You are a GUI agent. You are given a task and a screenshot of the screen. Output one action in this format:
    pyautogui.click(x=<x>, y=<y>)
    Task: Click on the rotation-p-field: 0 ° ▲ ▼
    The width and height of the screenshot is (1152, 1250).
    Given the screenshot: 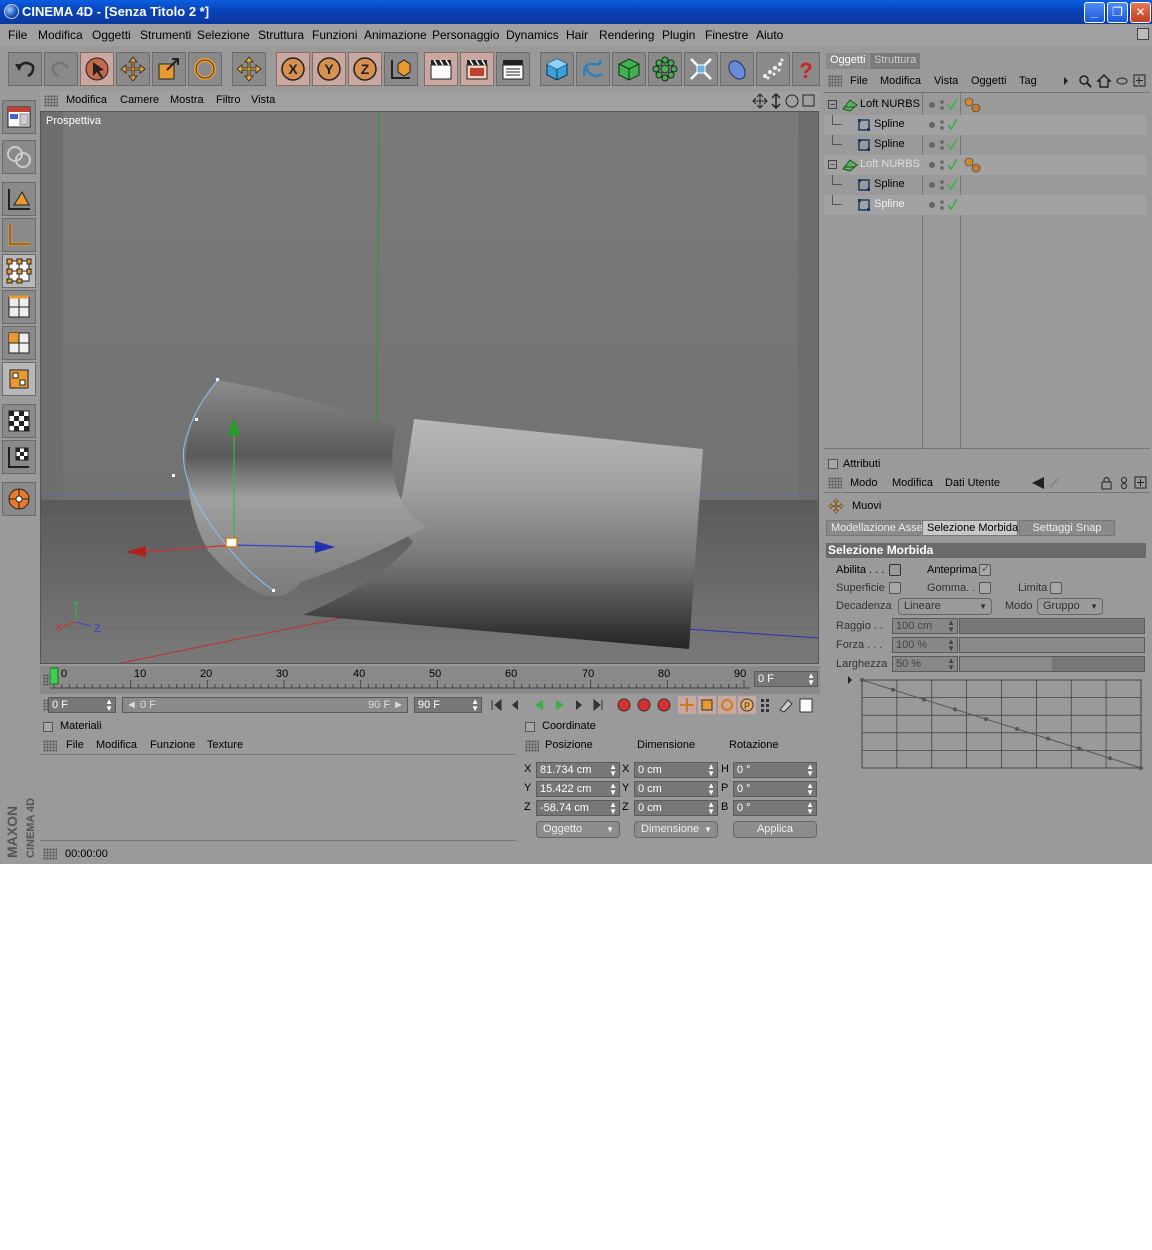 What is the action you would take?
    pyautogui.click(x=775, y=789)
    